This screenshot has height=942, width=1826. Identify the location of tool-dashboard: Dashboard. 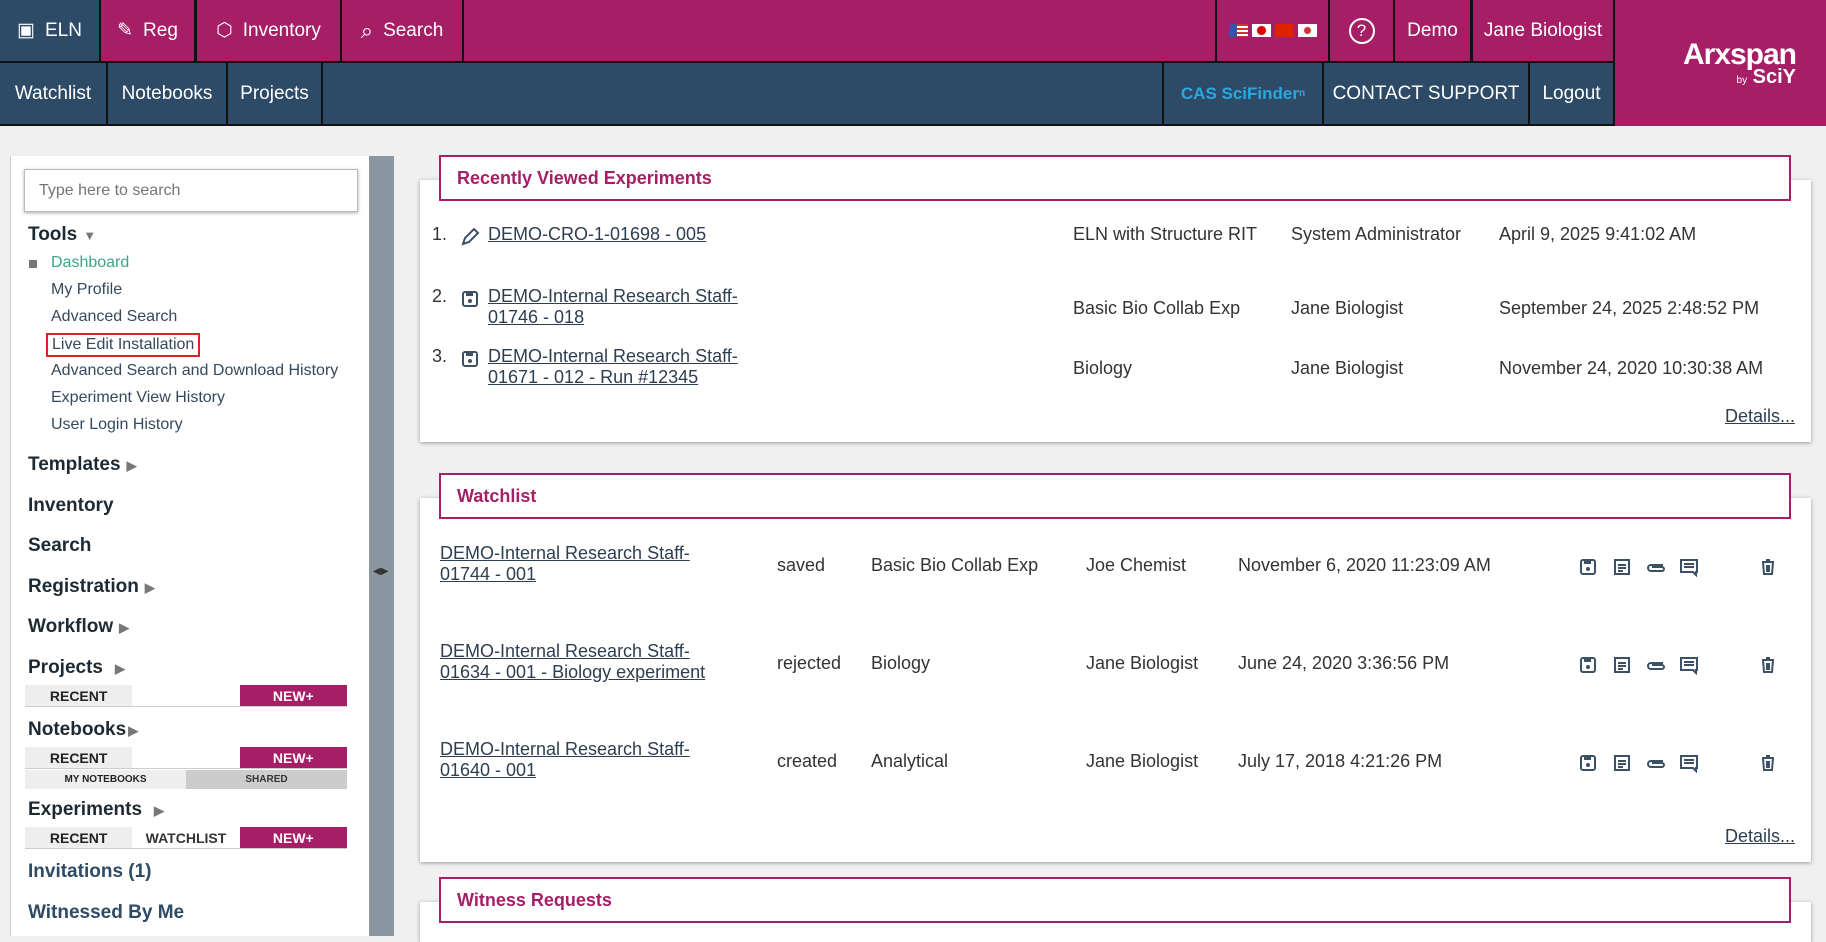
(90, 263).